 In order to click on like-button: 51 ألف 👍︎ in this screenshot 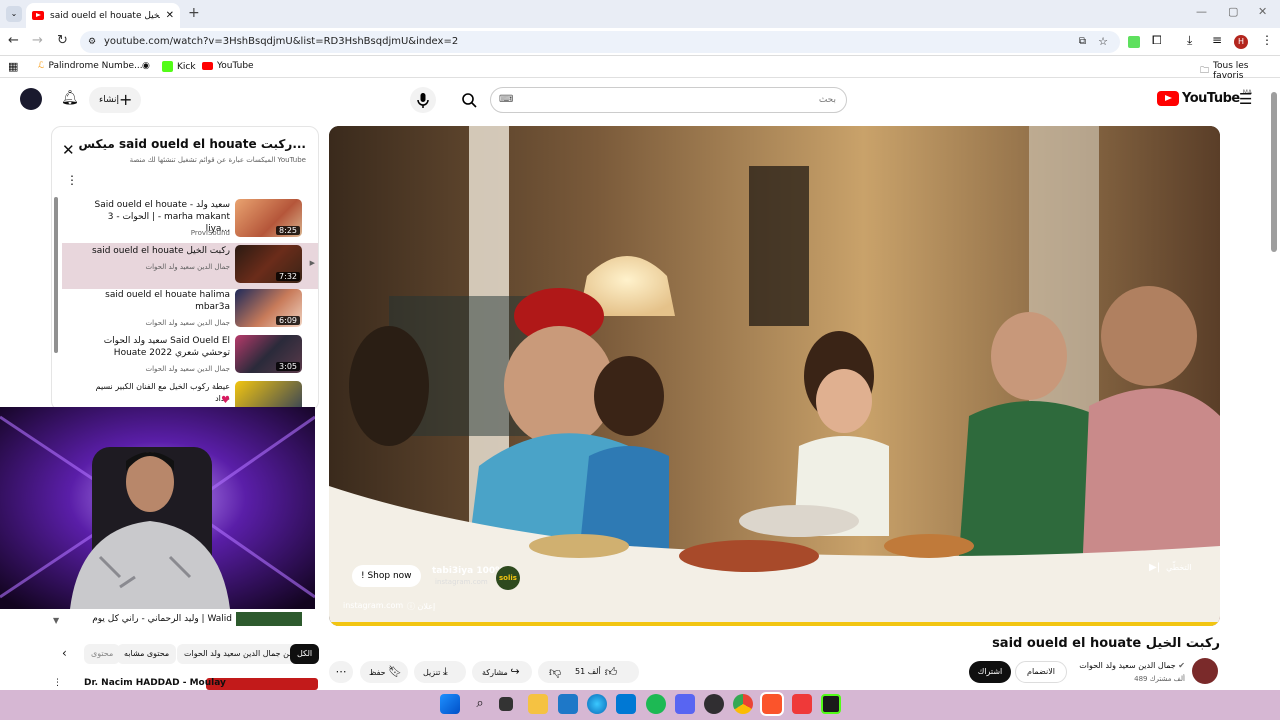, I will do `click(596, 672)`.